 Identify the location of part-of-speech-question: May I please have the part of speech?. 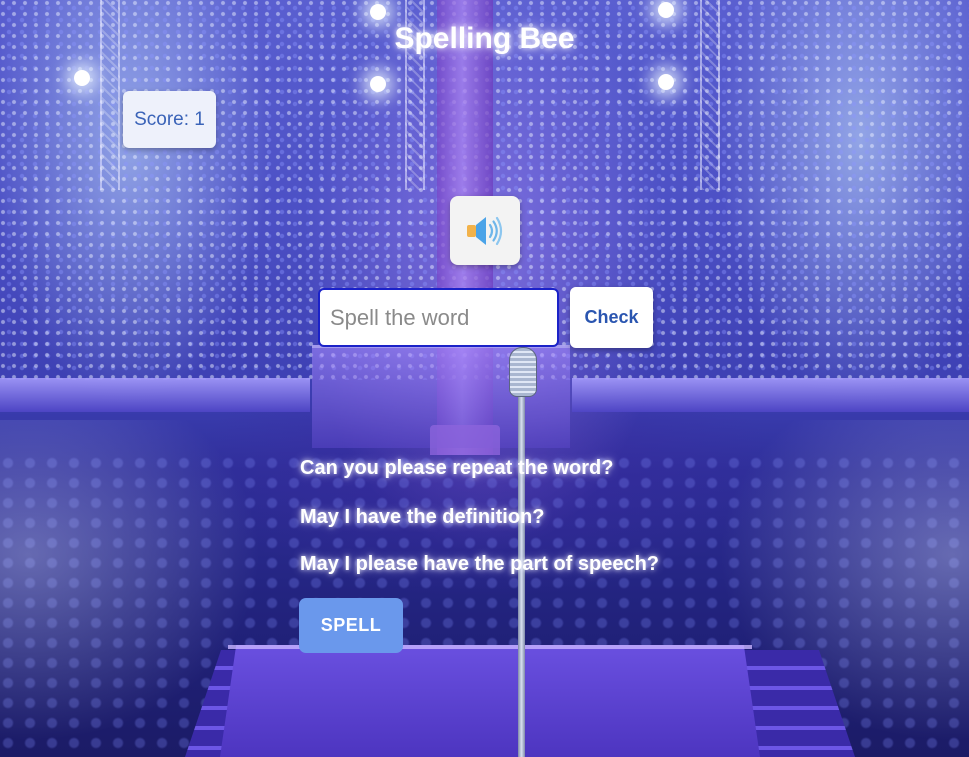
(479, 564).